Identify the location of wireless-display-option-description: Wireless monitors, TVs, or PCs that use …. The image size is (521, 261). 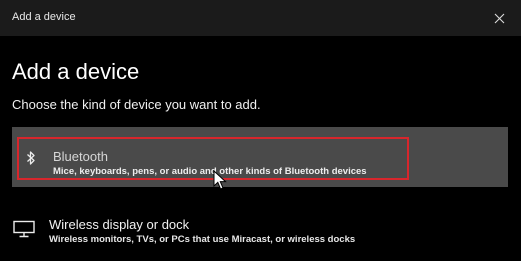
(202, 239).